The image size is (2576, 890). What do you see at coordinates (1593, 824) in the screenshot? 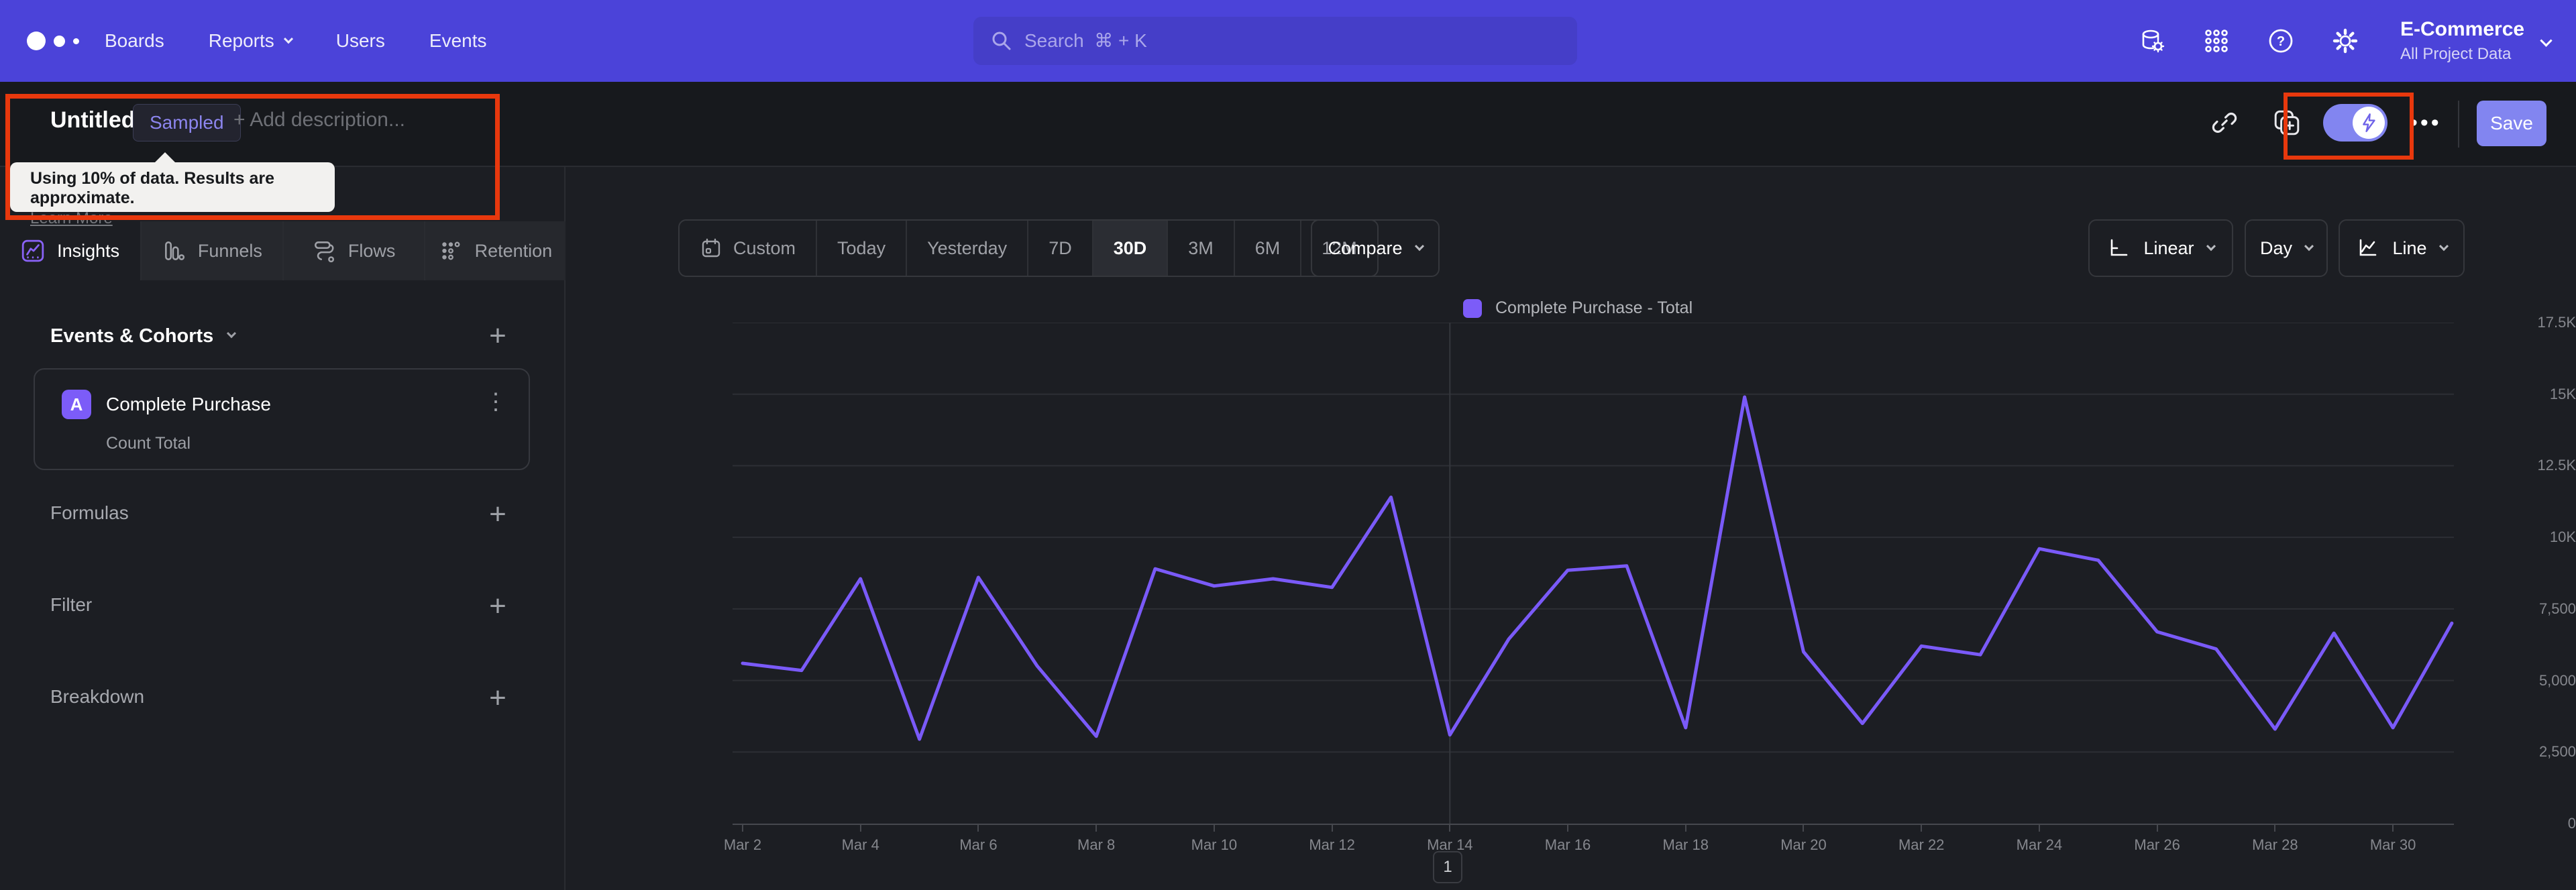
I see `x-axis-line` at bounding box center [1593, 824].